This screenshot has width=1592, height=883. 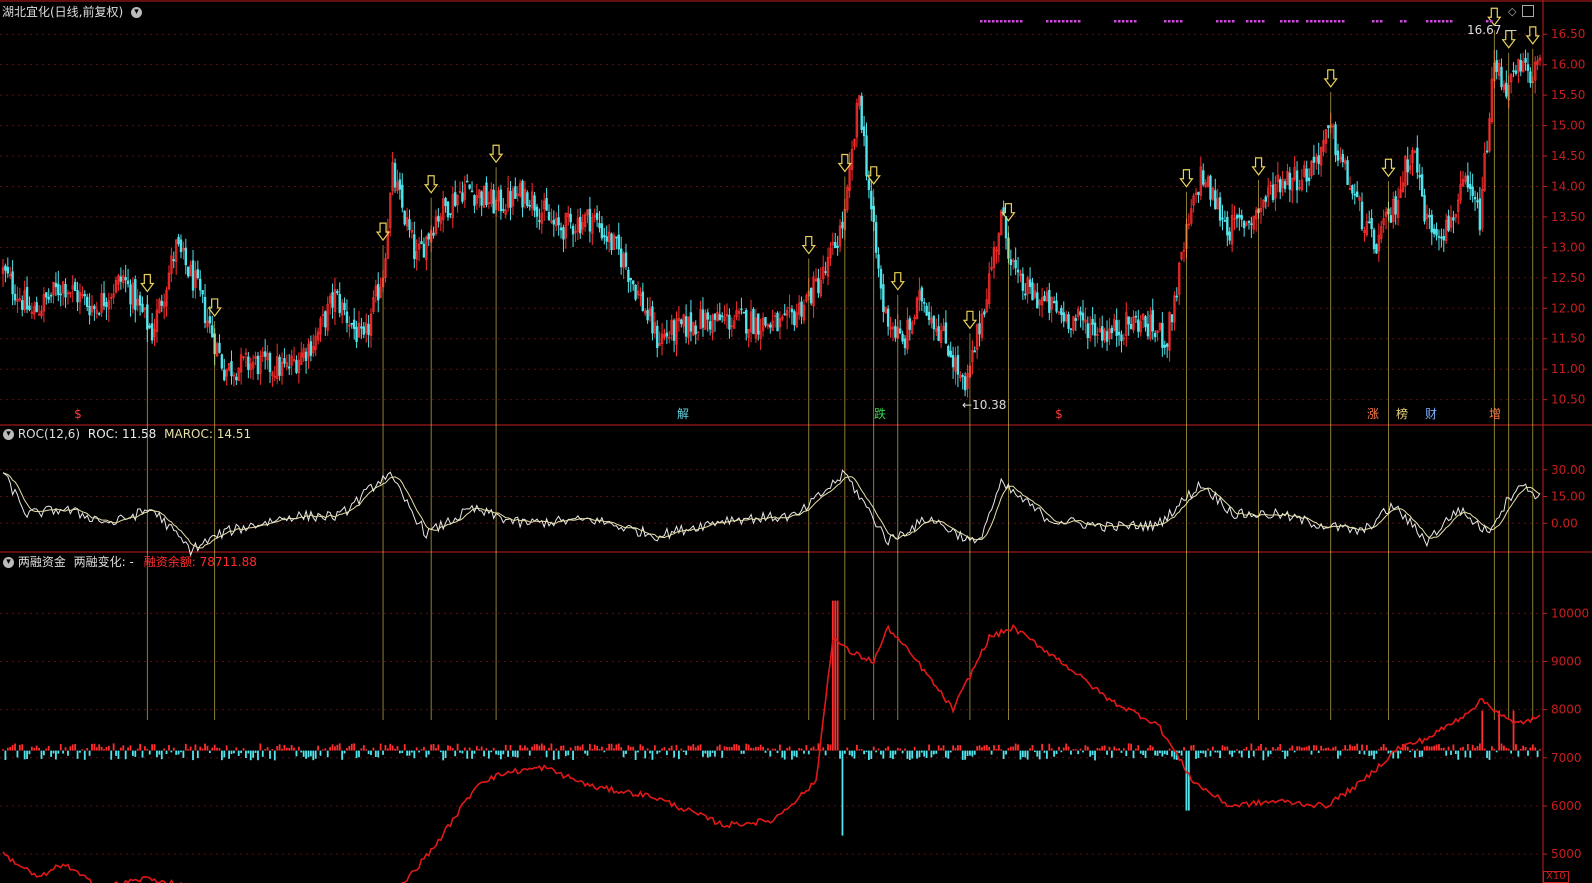 What do you see at coordinates (1568, 470) in the screenshot?
I see `roc-tick-label: 30.00` at bounding box center [1568, 470].